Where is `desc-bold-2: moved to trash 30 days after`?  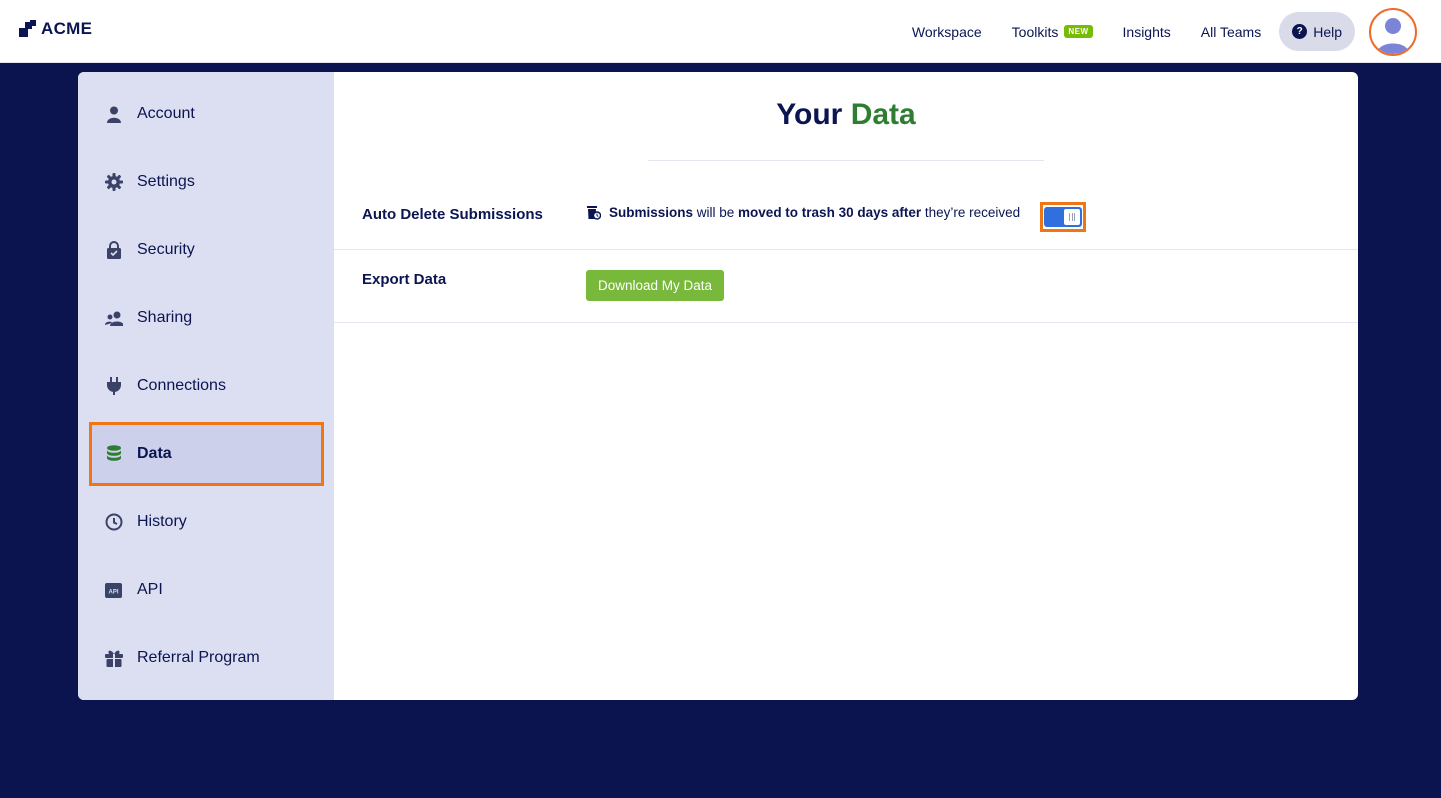
desc-bold-2: moved to trash 30 days after is located at coordinates (830, 212).